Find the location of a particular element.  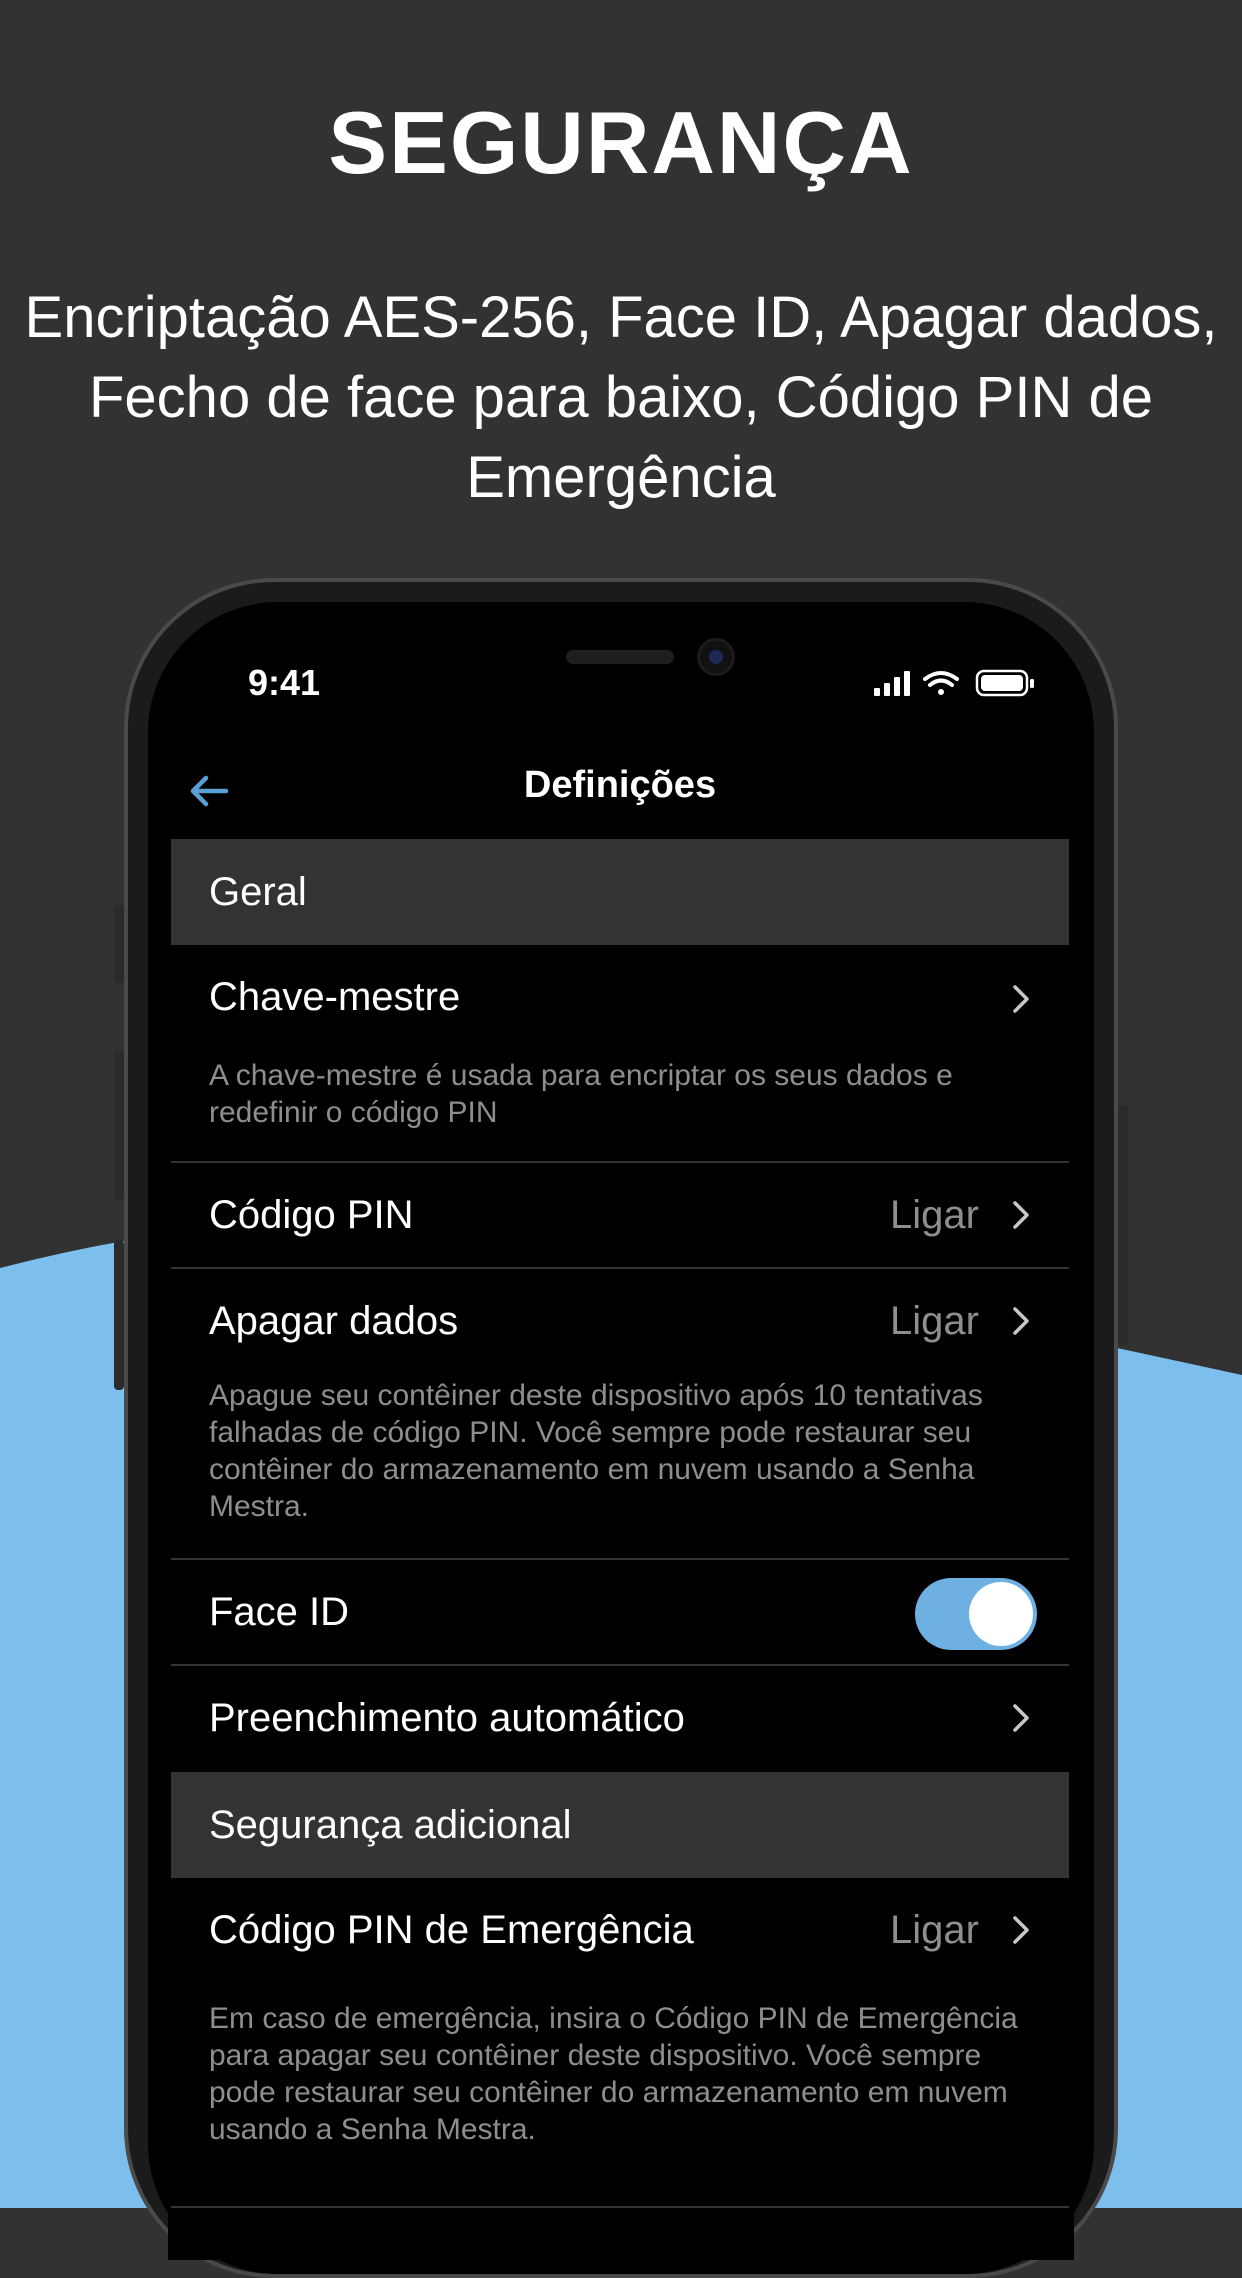

settings-row-autofill: Preenchimento automático is located at coordinates (620, 1719).